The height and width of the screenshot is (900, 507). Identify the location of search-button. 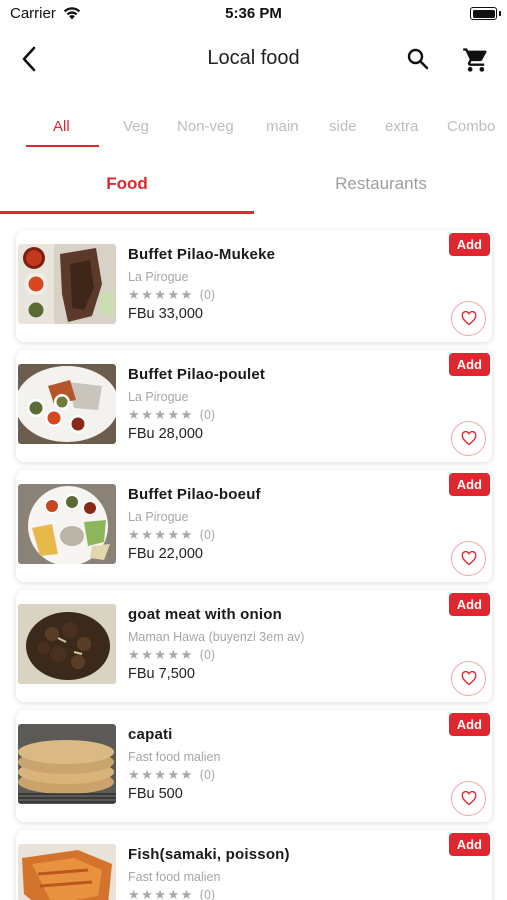
(418, 59).